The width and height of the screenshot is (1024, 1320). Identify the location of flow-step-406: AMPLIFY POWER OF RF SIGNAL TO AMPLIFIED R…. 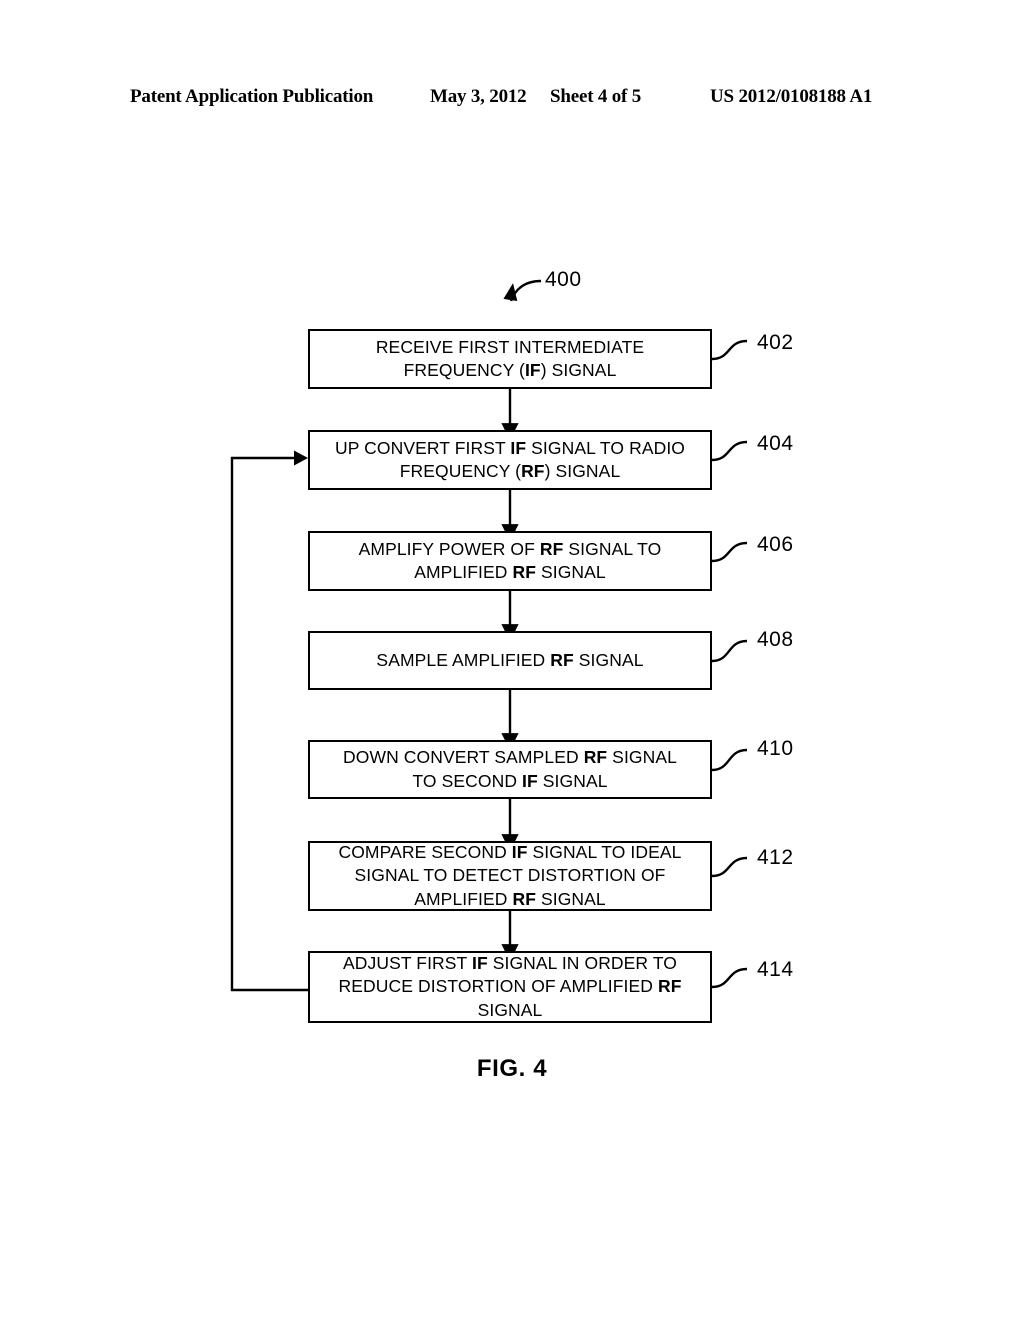
(510, 561).